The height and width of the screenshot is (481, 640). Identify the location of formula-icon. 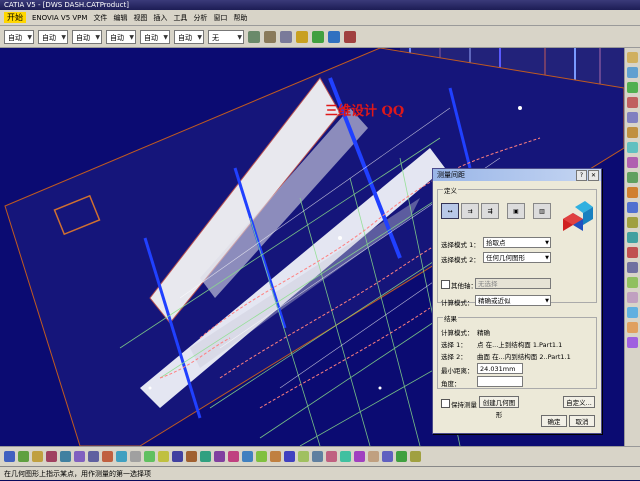
(318, 36).